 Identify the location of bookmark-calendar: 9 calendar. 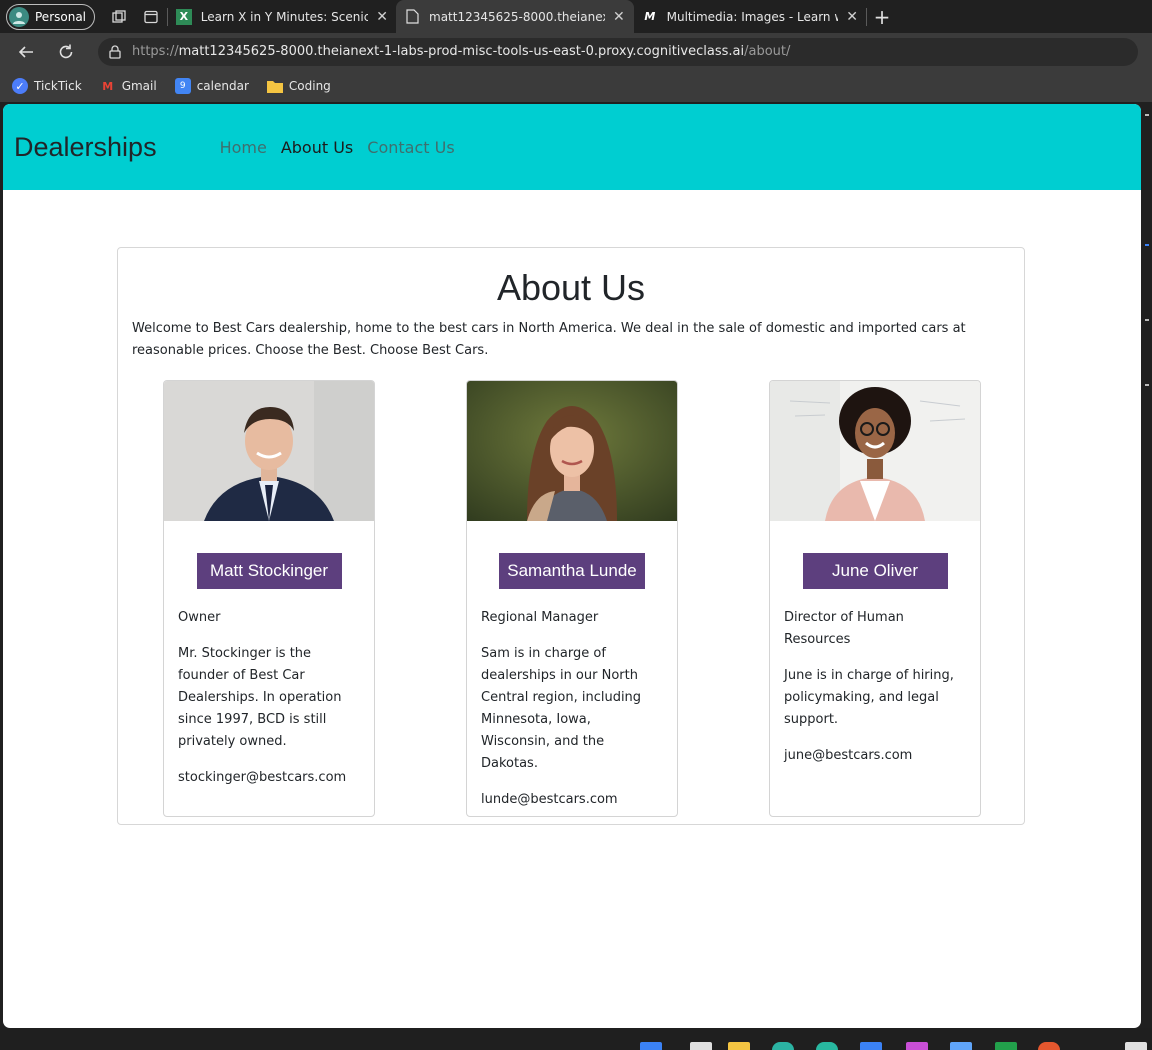
(211, 86).